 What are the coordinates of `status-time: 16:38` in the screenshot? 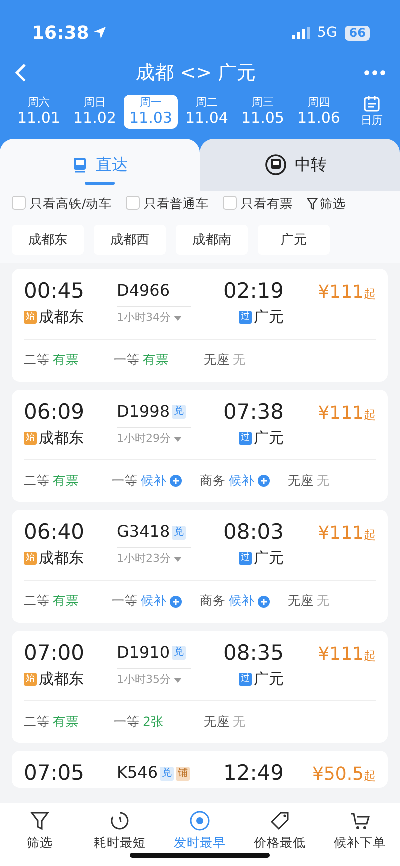 It's located at (61, 34).